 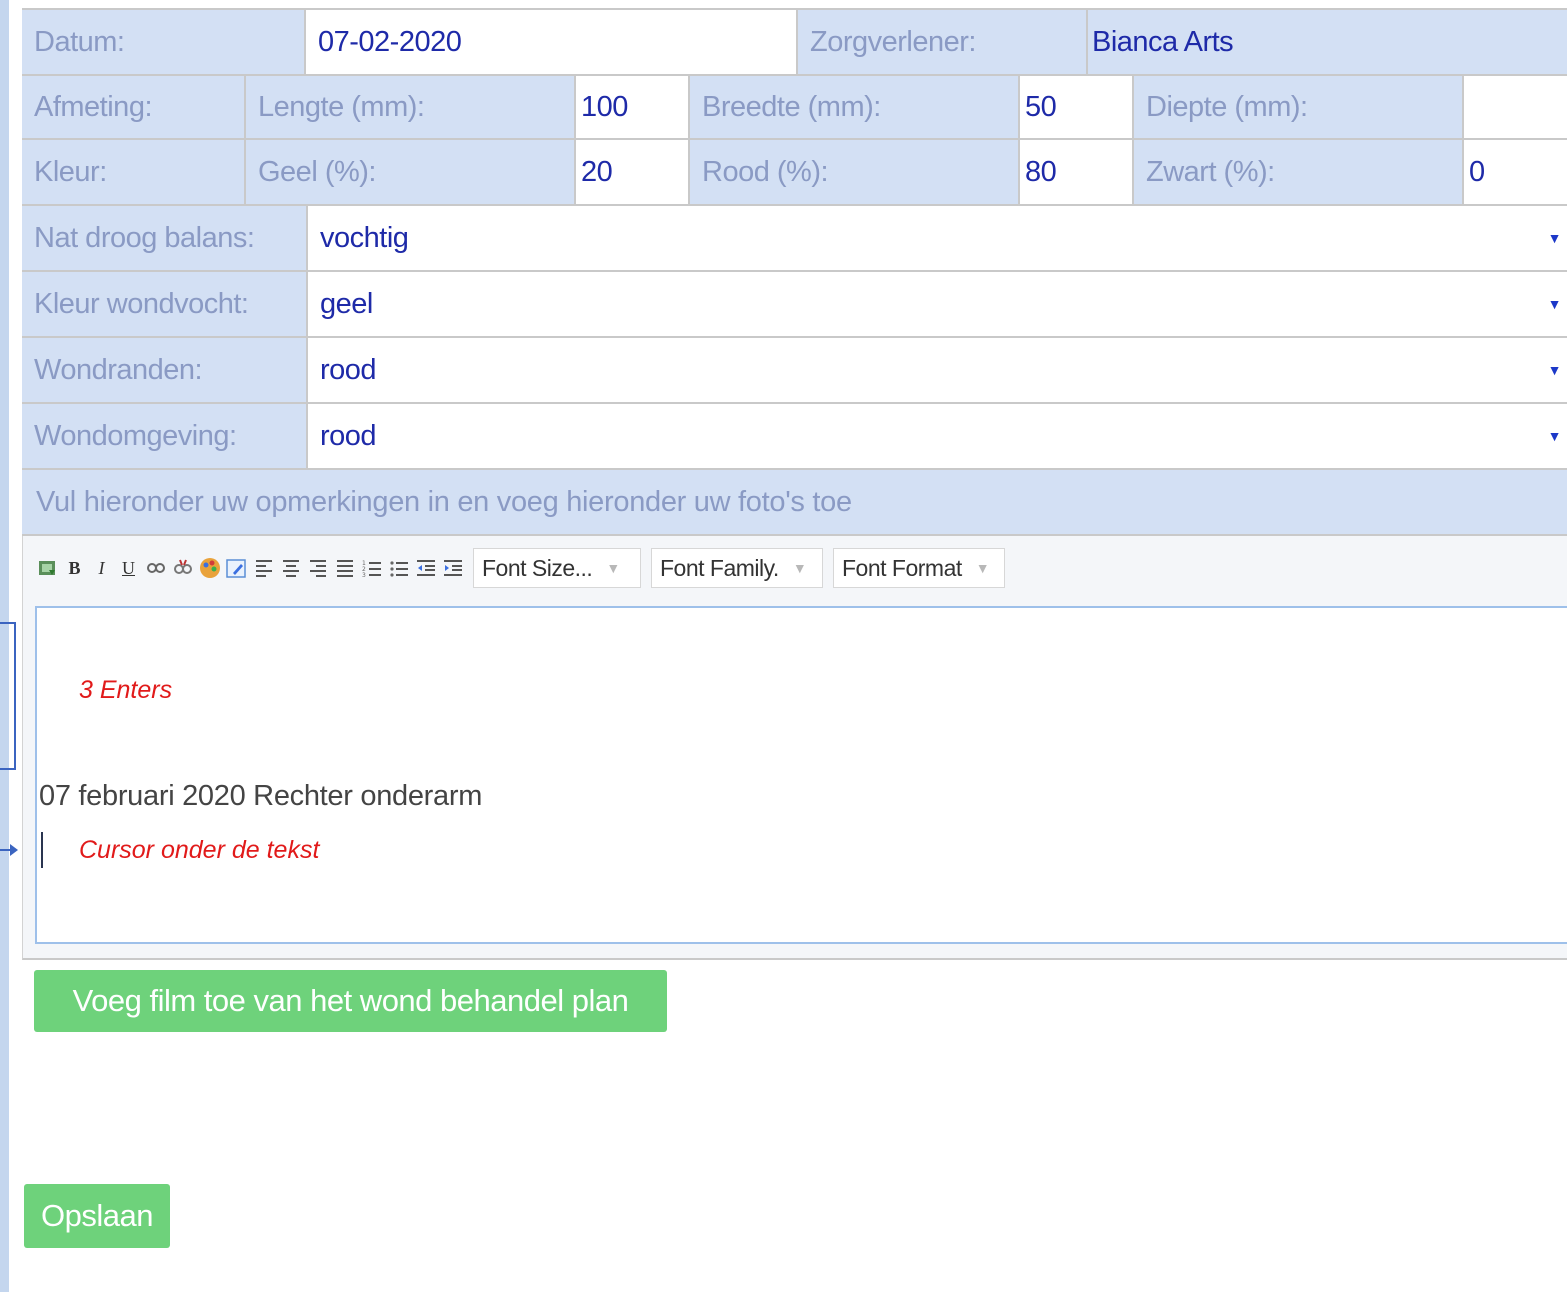 What do you see at coordinates (47, 568) in the screenshot?
I see `insert-image-icon` at bounding box center [47, 568].